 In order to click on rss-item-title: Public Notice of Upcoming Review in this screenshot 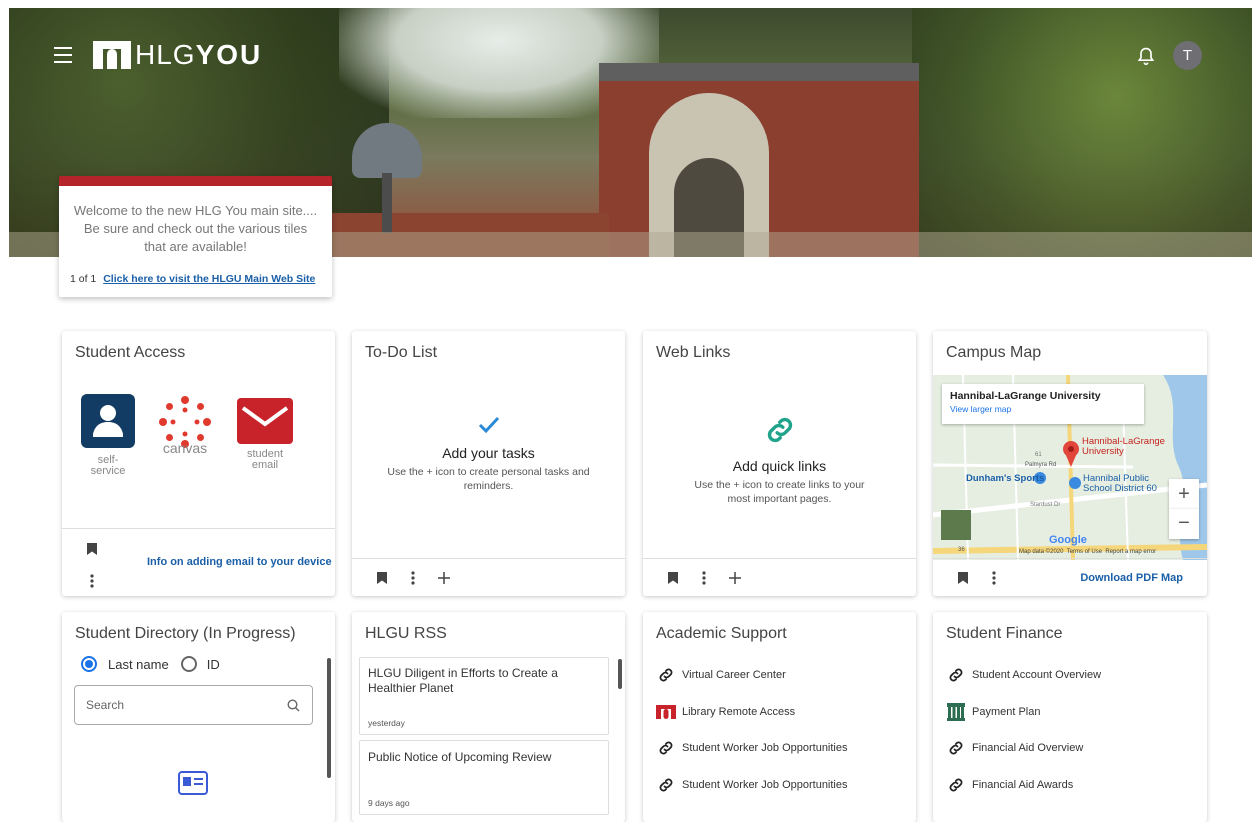, I will do `click(460, 757)`.